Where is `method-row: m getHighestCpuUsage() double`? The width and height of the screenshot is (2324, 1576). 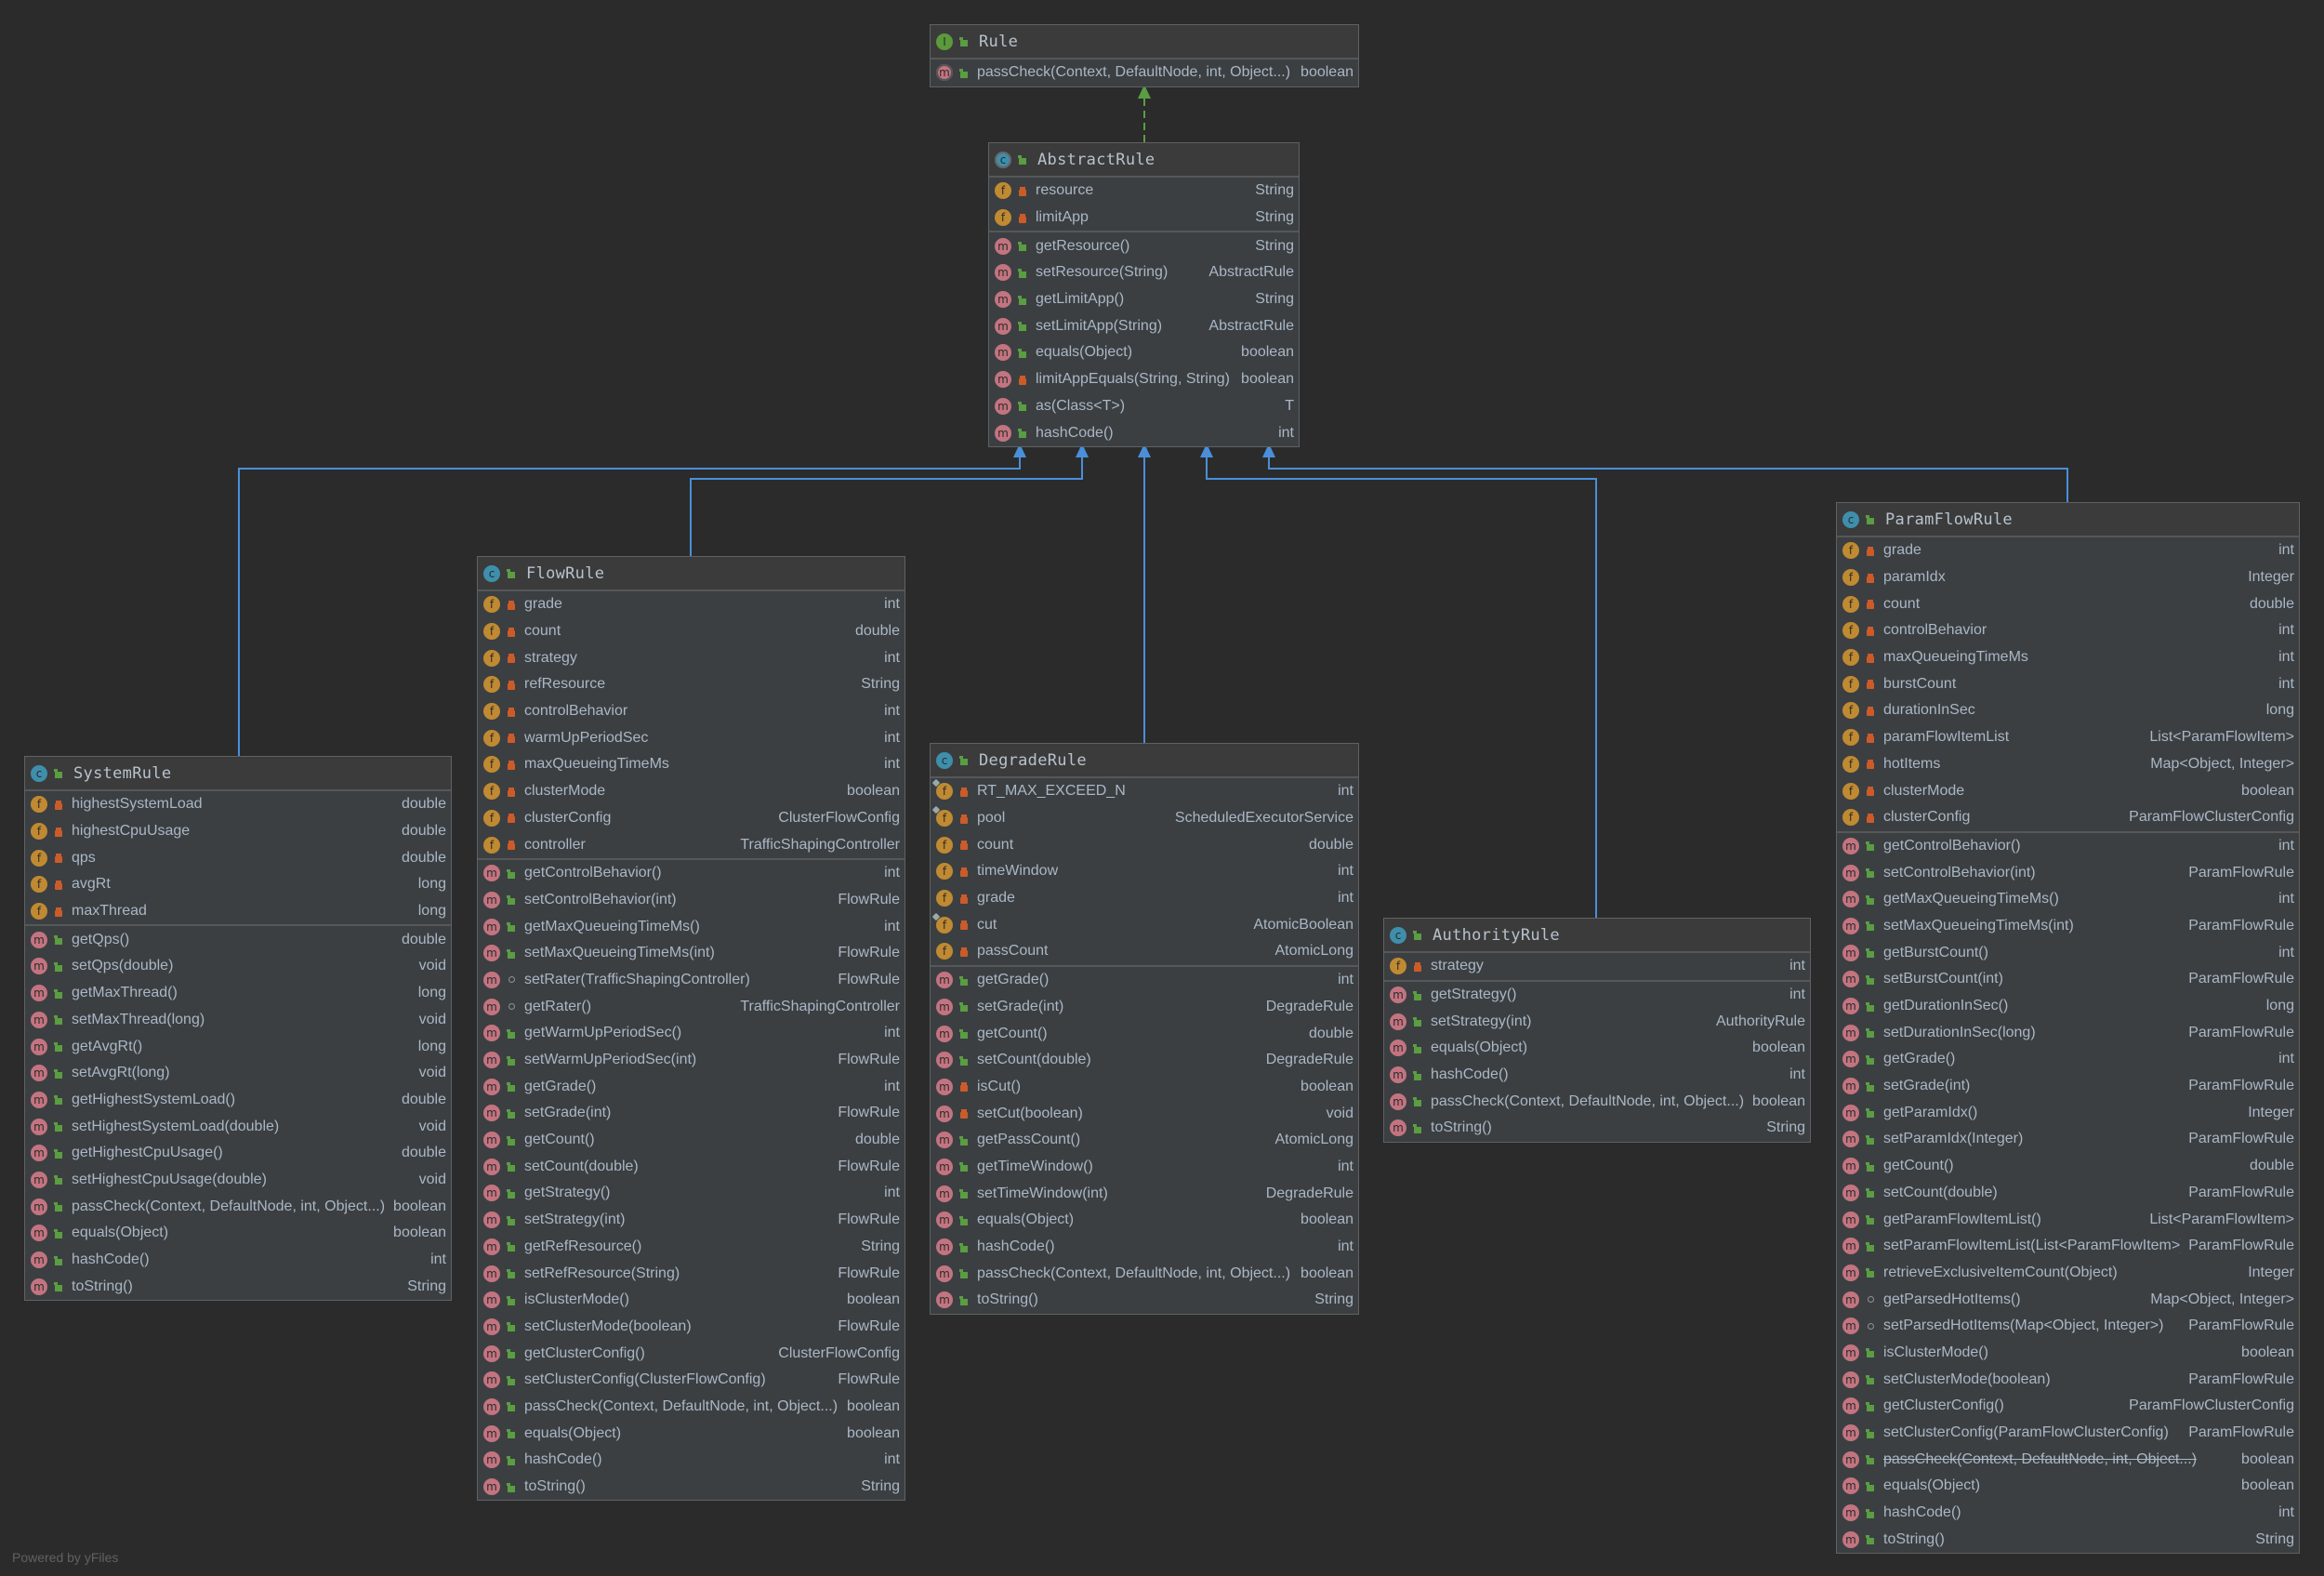 method-row: m getHighestCpuUsage() double is located at coordinates (238, 1153).